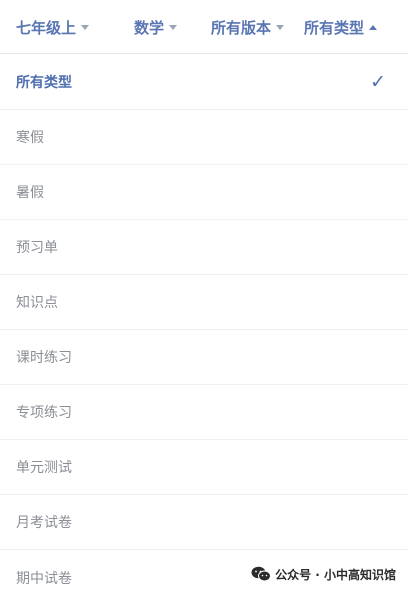 The width and height of the screenshot is (408, 605). I want to click on subject-filter-label: 数学, so click(149, 27).